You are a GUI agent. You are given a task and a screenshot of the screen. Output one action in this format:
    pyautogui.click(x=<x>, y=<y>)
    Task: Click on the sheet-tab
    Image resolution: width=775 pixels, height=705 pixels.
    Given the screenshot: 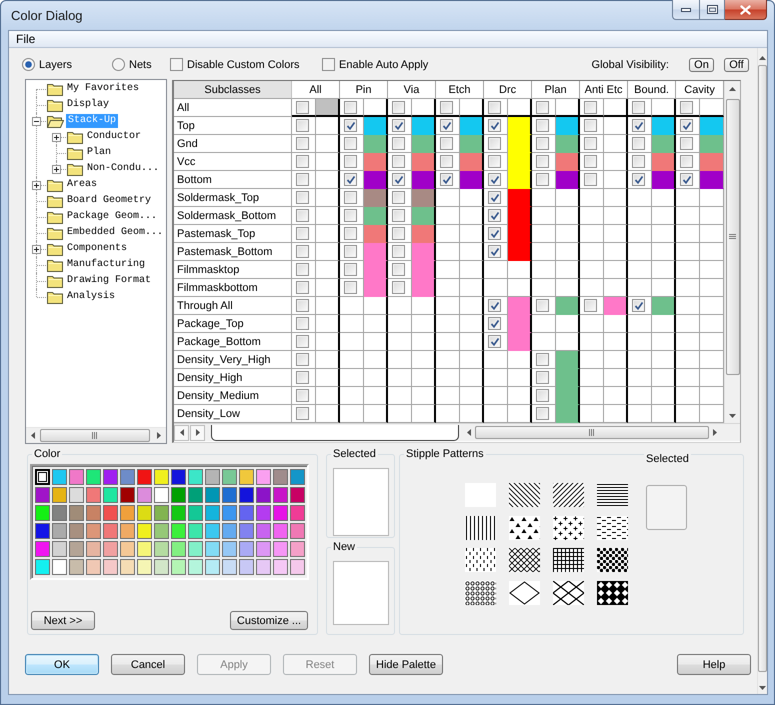 What is the action you would take?
    pyautogui.click(x=335, y=432)
    